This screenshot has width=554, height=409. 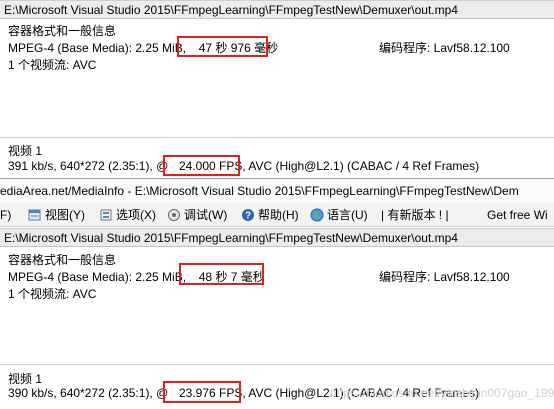 I want to click on debug-icon, so click(x=174, y=215).